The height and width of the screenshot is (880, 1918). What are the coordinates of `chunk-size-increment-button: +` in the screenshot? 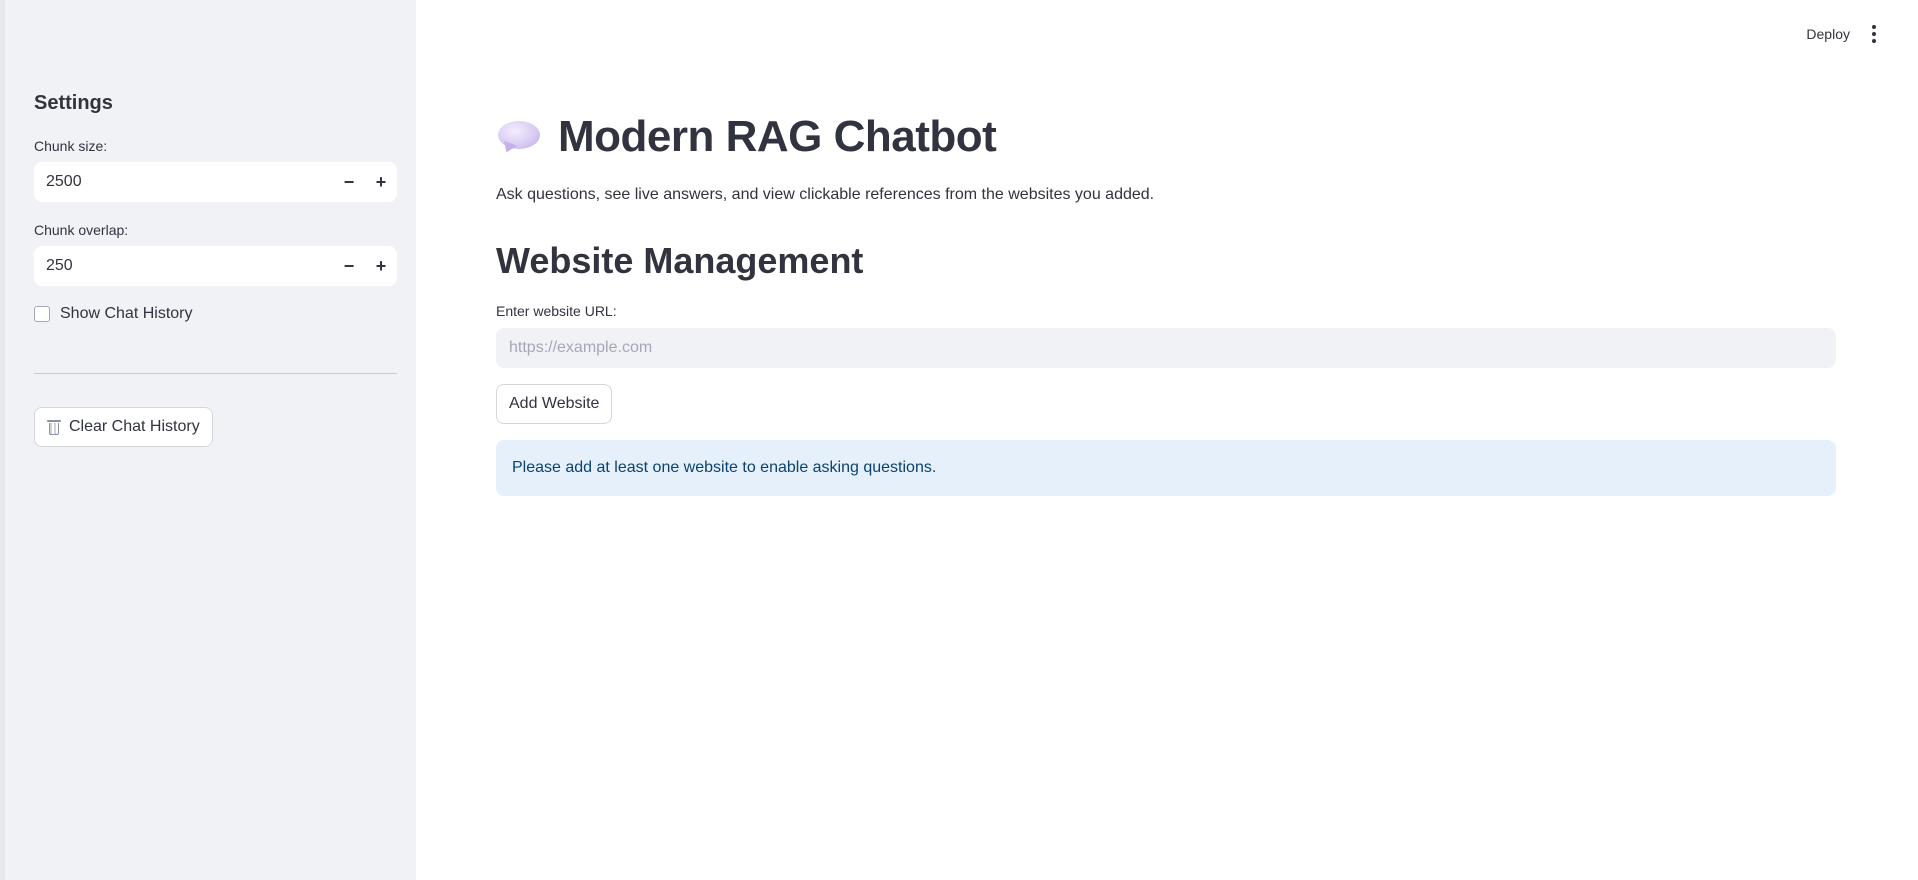 It's located at (381, 182).